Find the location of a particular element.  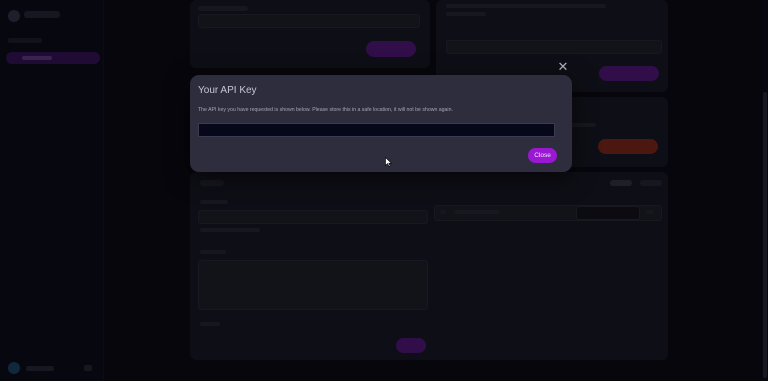

close-icon: ✕ is located at coordinates (563, 66).